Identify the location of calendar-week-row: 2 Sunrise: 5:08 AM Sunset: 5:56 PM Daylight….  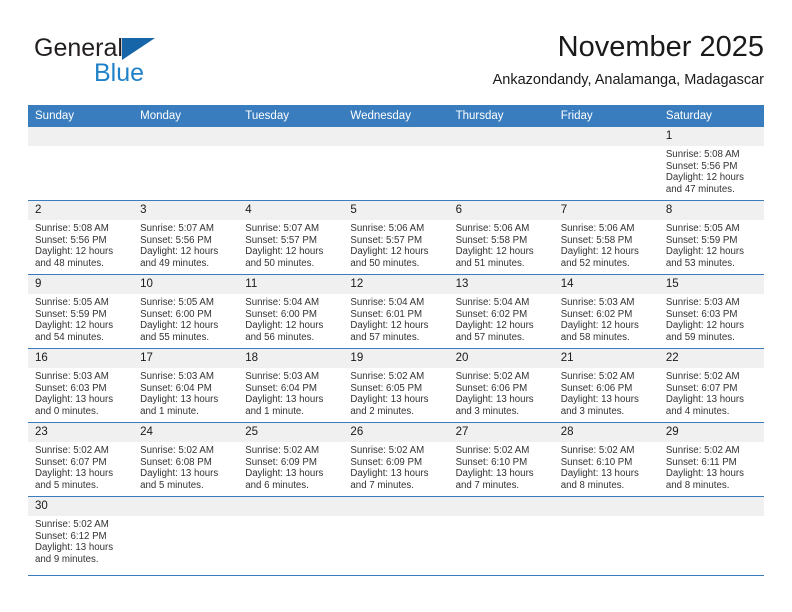
(396, 237).